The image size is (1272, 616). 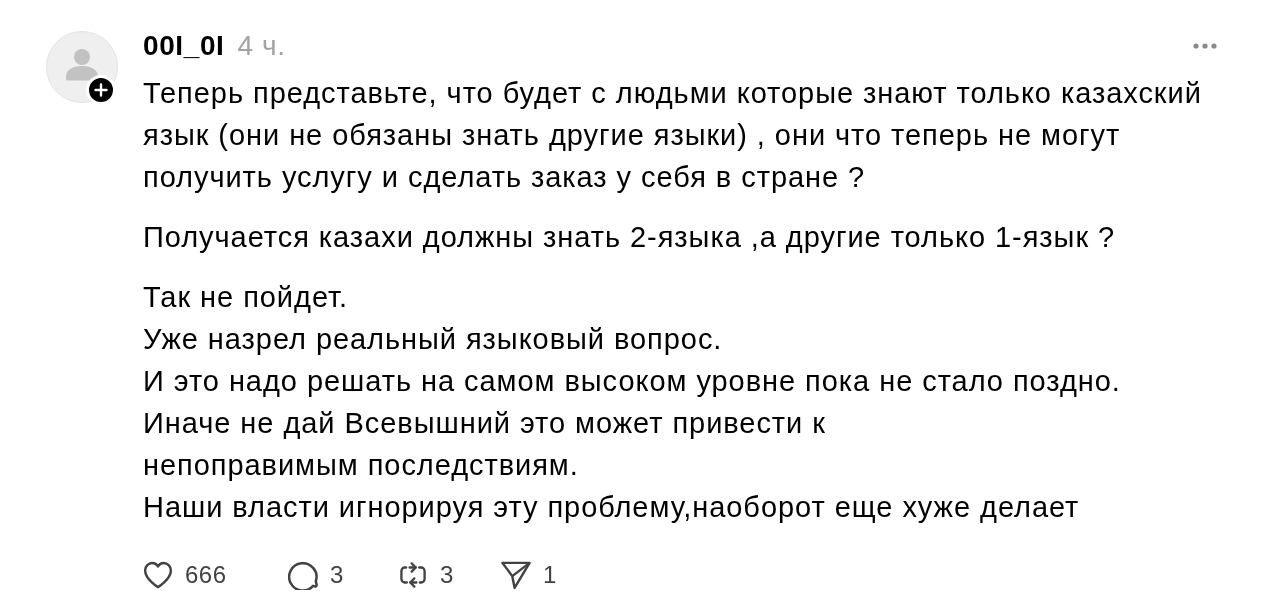 I want to click on more-icon, so click(x=1205, y=46).